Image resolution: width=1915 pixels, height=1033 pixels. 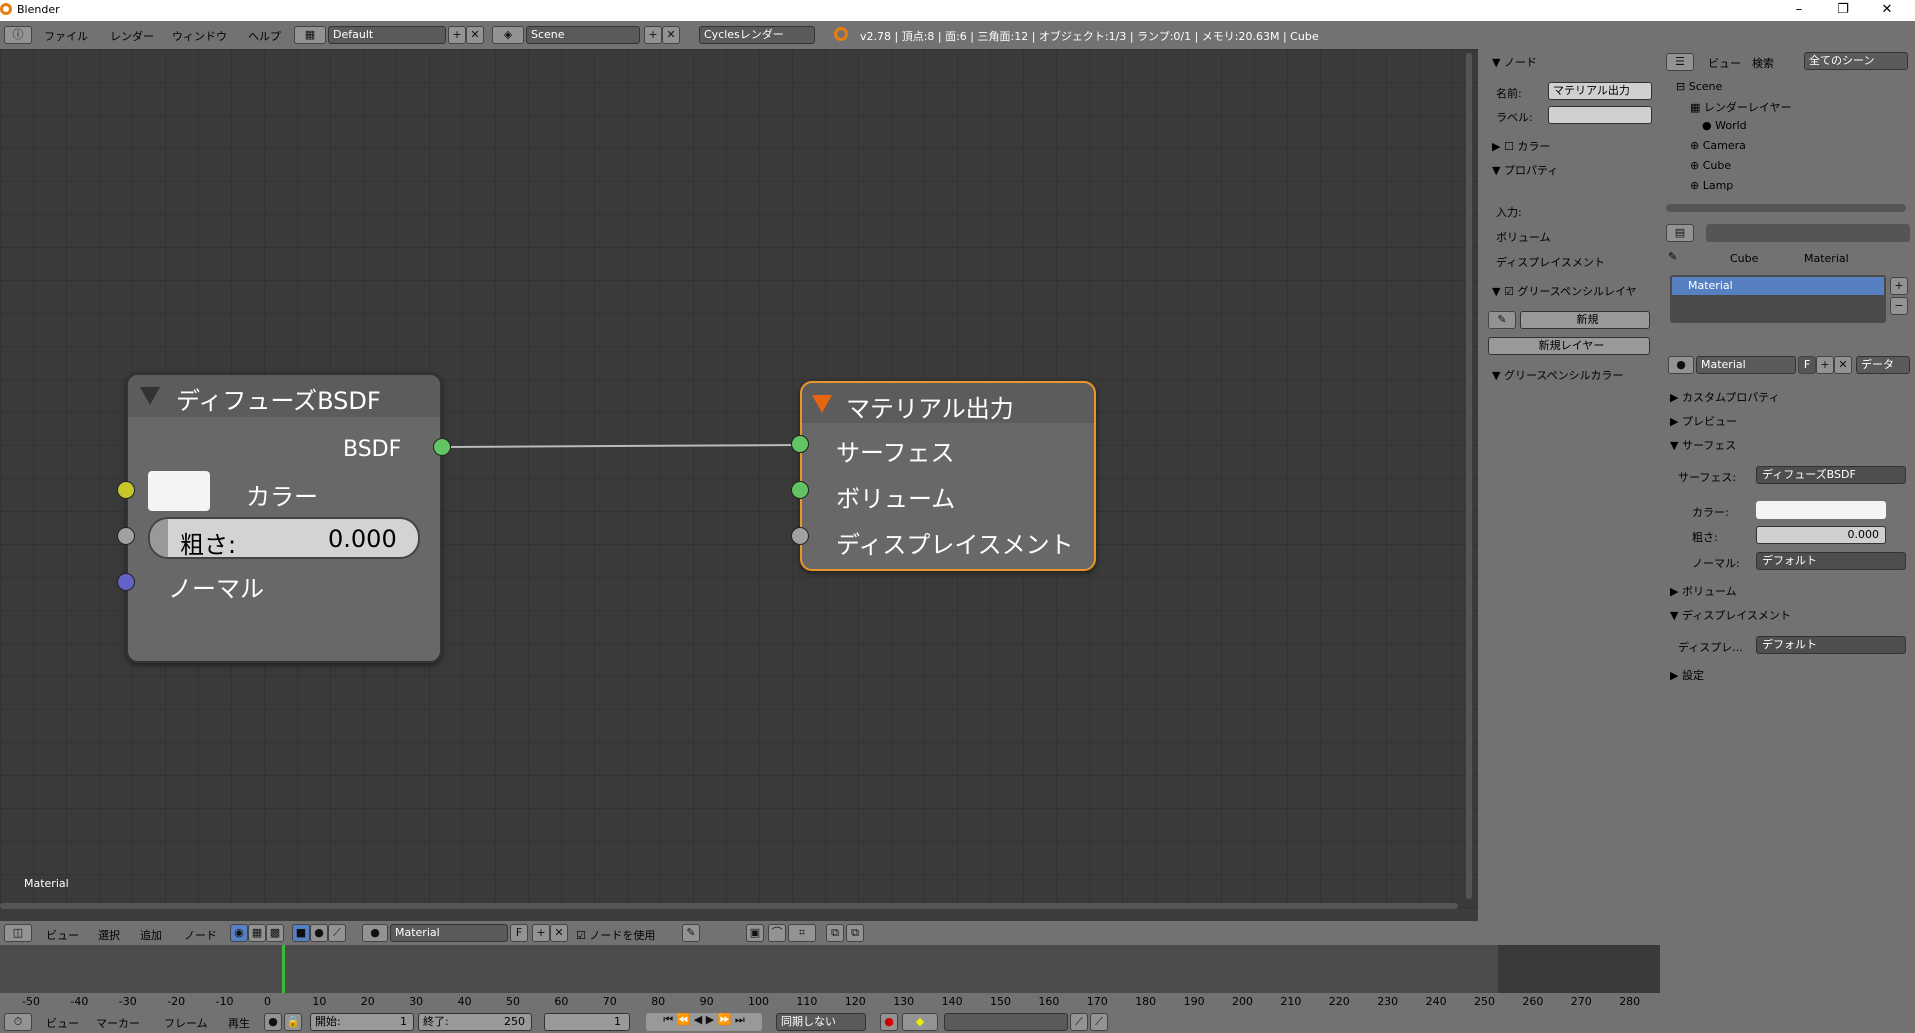 I want to click on copy-icon: ⧉, so click(x=835, y=933).